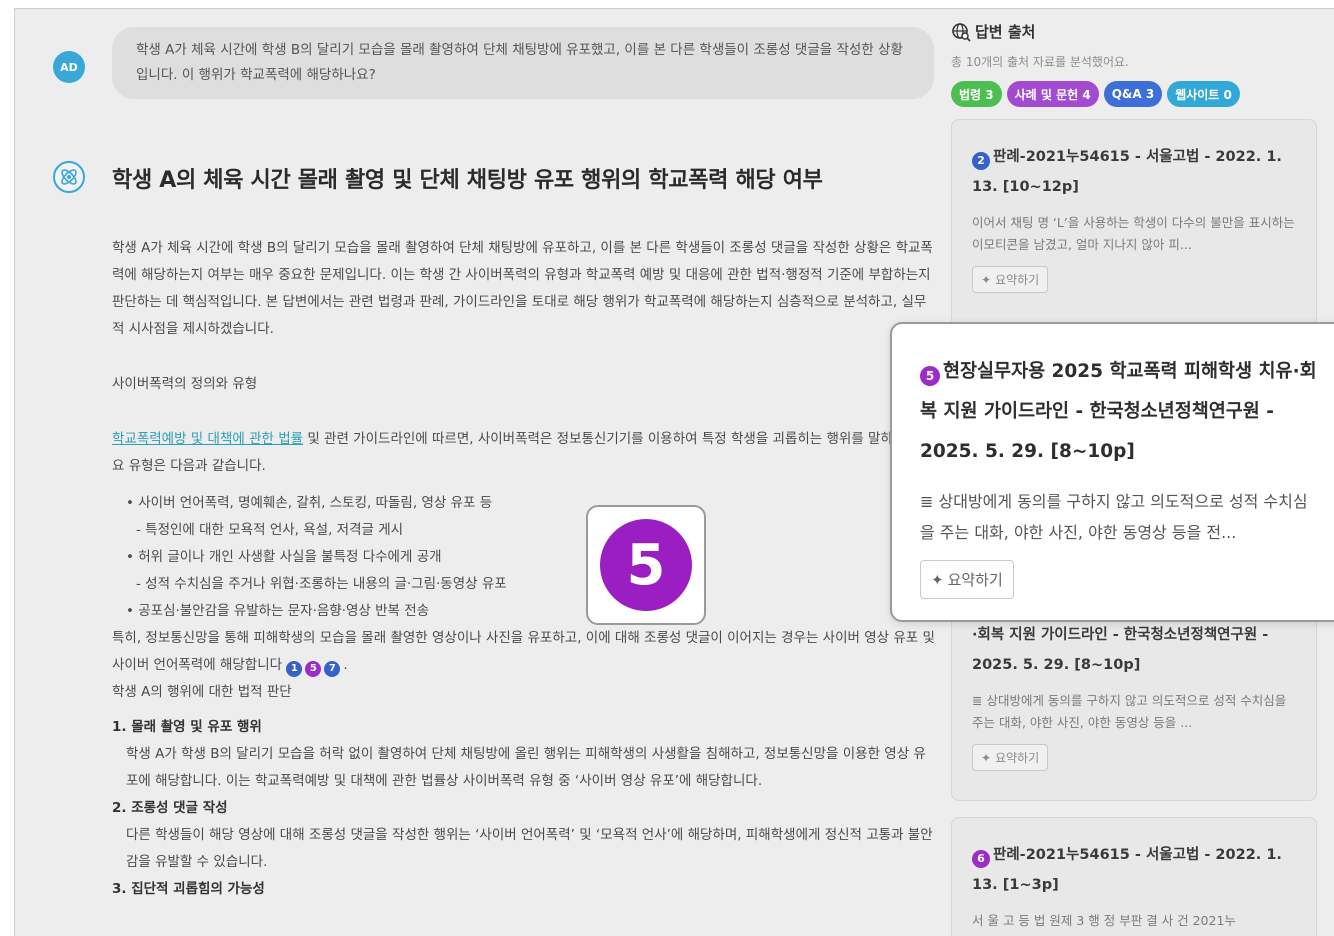 The height and width of the screenshot is (936, 1334). I want to click on bullet-item: • 사이버 언어폭력, 명예훼손, 갈취, 스토킹, 따돌림, 영상 유포 등, so click(309, 503).